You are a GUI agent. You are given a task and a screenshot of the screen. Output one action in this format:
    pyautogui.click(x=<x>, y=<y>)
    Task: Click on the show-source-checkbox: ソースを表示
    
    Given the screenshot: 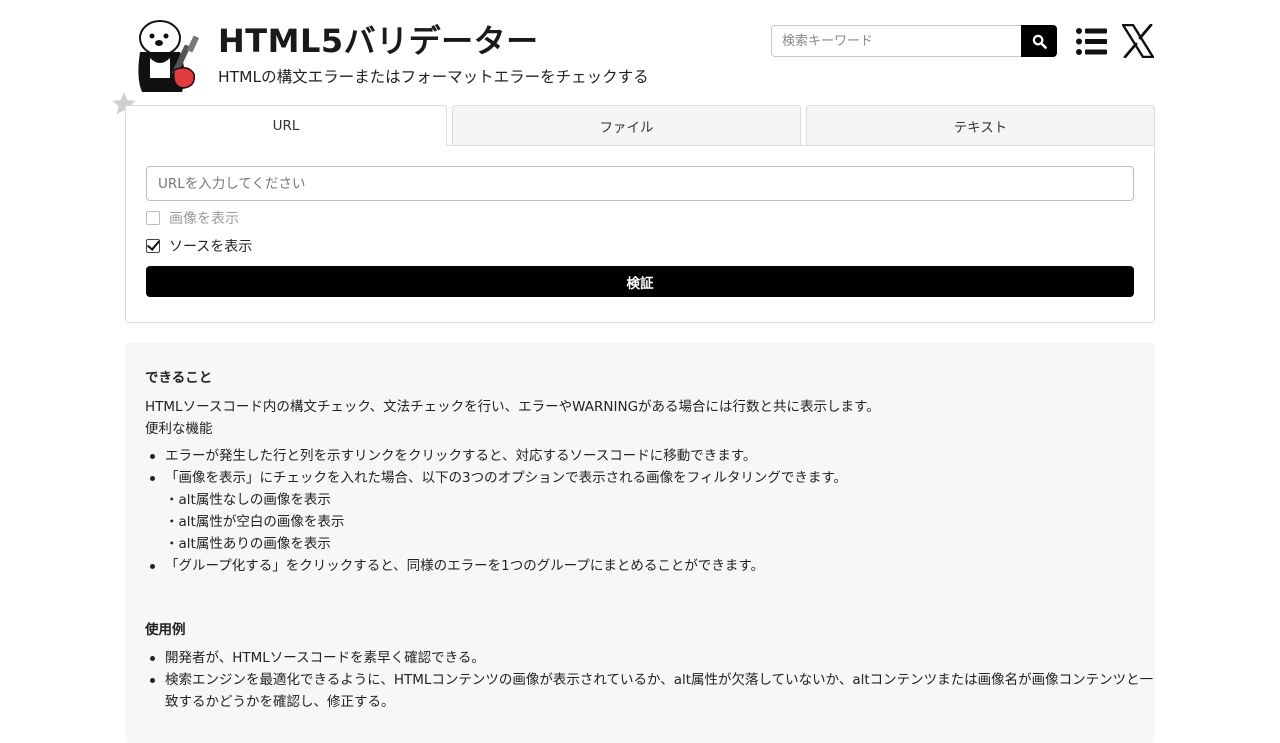 What is the action you would take?
    pyautogui.click(x=199, y=246)
    